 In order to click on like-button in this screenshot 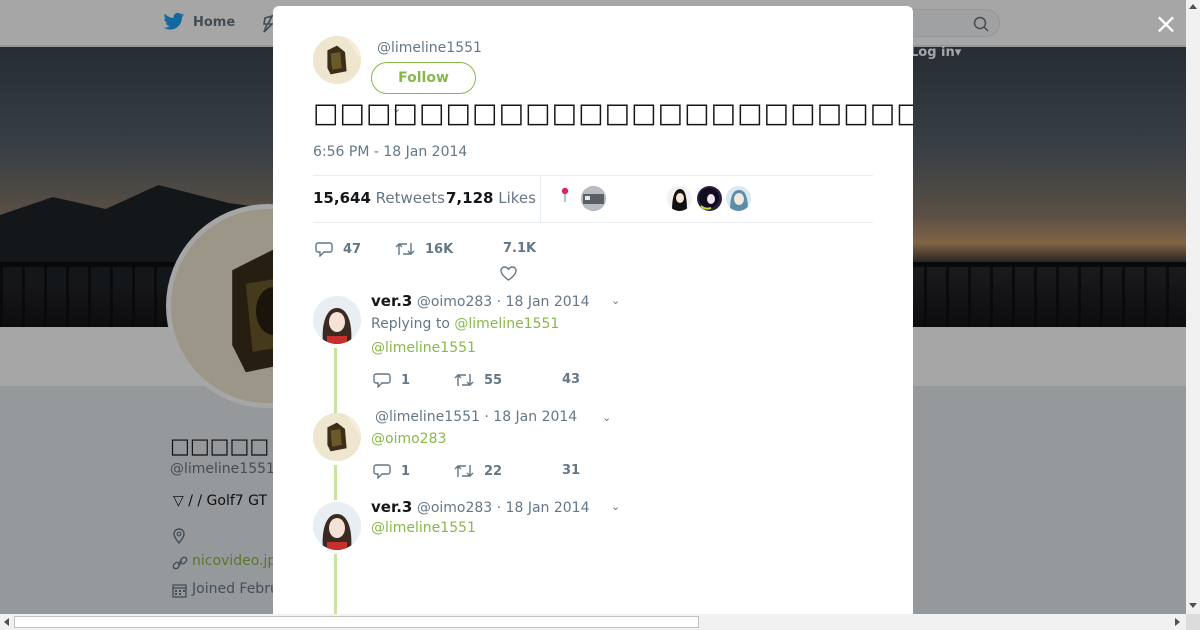, I will do `click(508, 275)`.